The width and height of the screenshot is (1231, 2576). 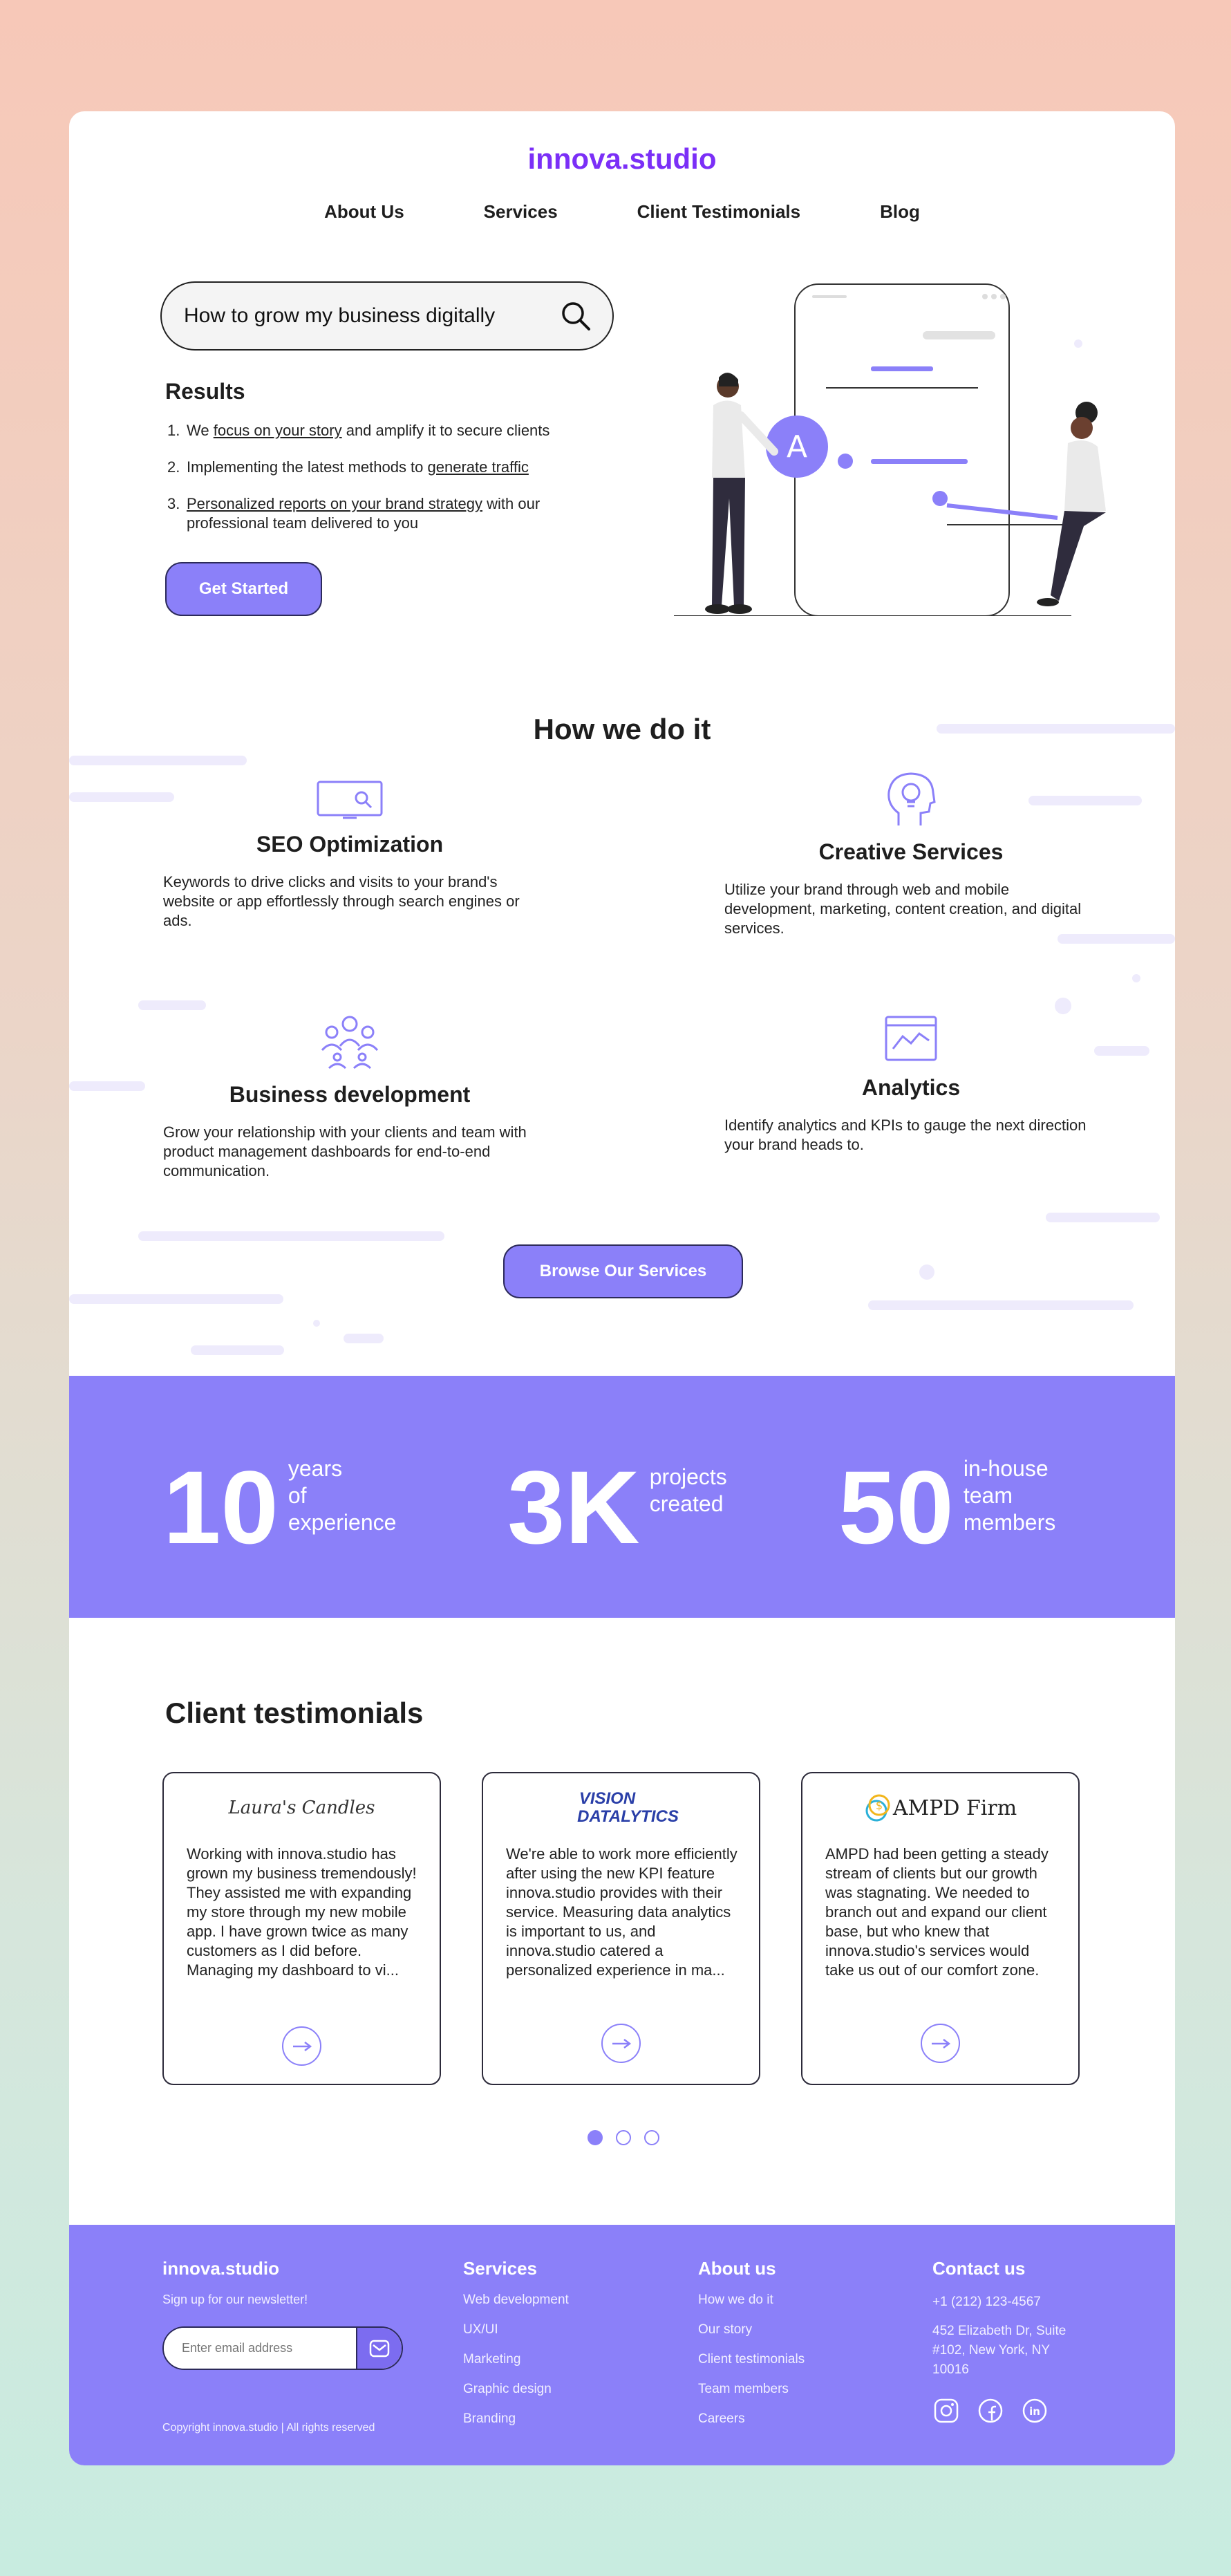 What do you see at coordinates (350, 800) in the screenshot?
I see `search-window-icon` at bounding box center [350, 800].